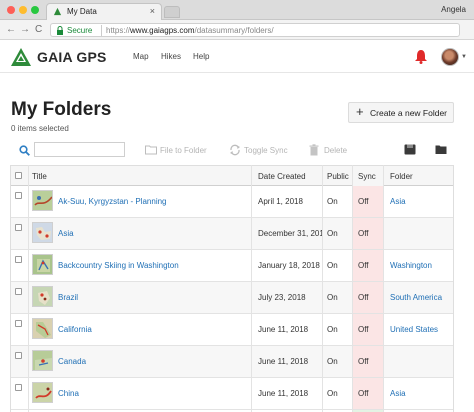 This screenshot has height=412, width=474. I want to click on search-input, so click(79, 149).